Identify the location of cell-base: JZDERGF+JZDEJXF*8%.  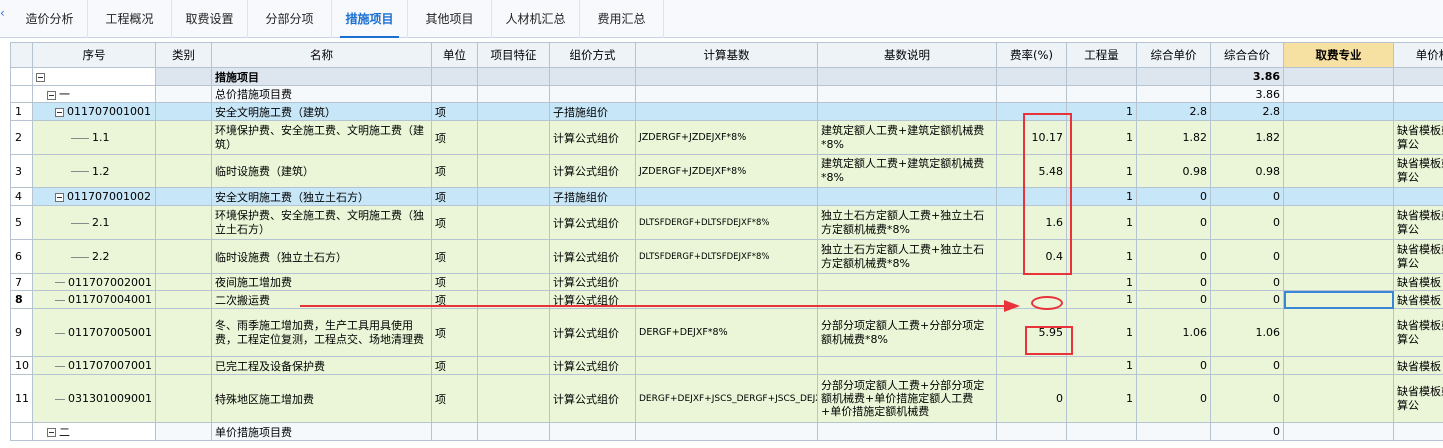
(726, 137).